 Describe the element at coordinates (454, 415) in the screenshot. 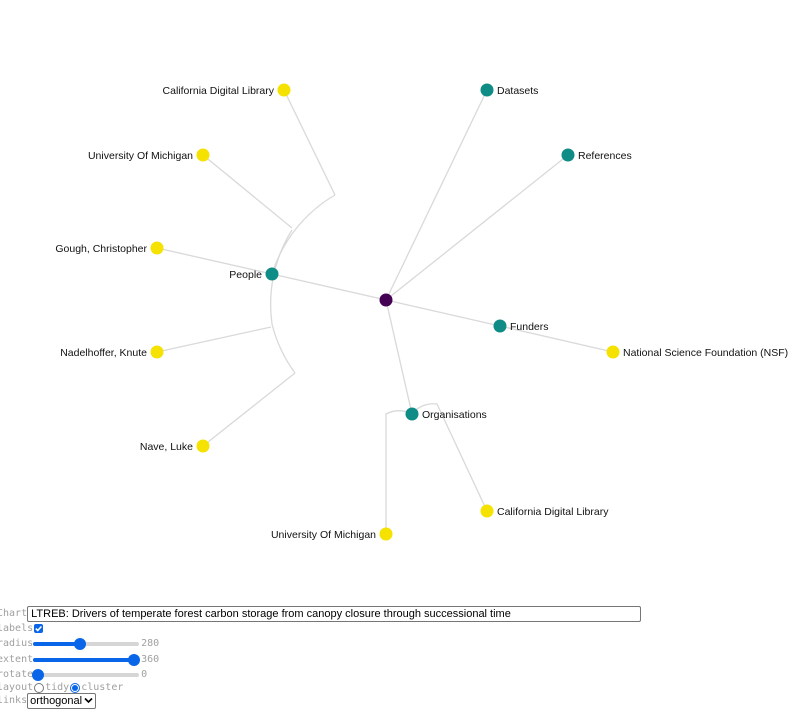

I see `group-label-organisations: Organisations` at that location.